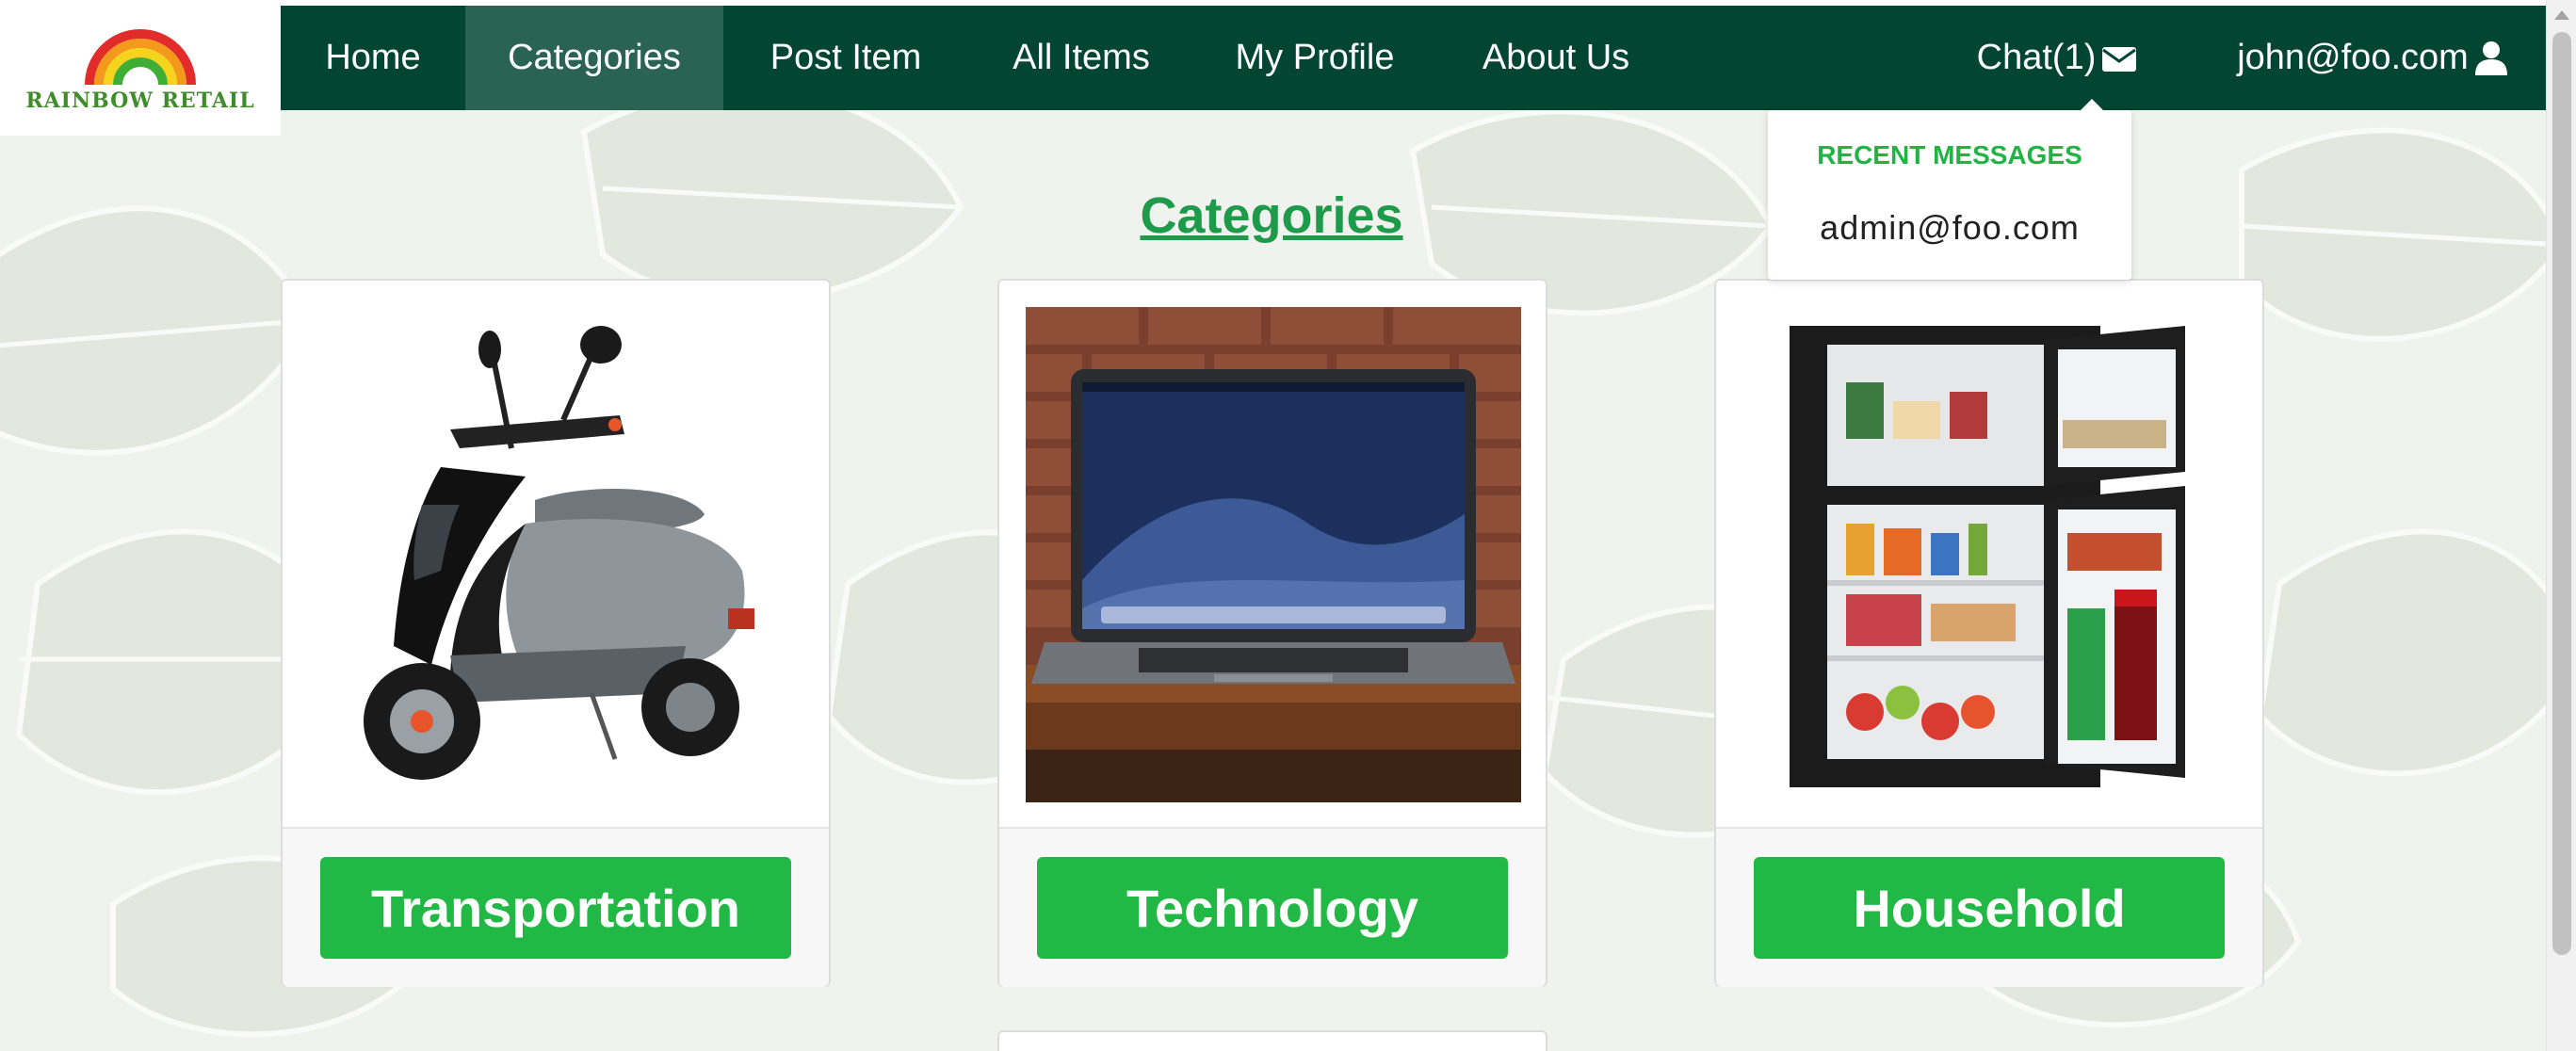 This screenshot has height=1051, width=2576. I want to click on card-footer: Transportation, so click(556, 907).